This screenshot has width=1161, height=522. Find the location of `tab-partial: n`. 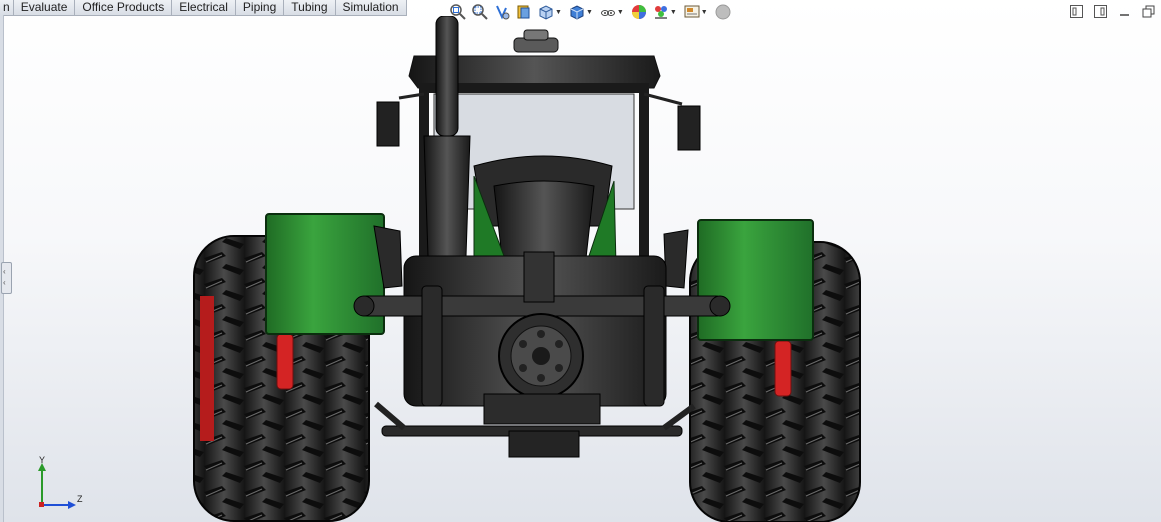

tab-partial: n is located at coordinates (7, 7).